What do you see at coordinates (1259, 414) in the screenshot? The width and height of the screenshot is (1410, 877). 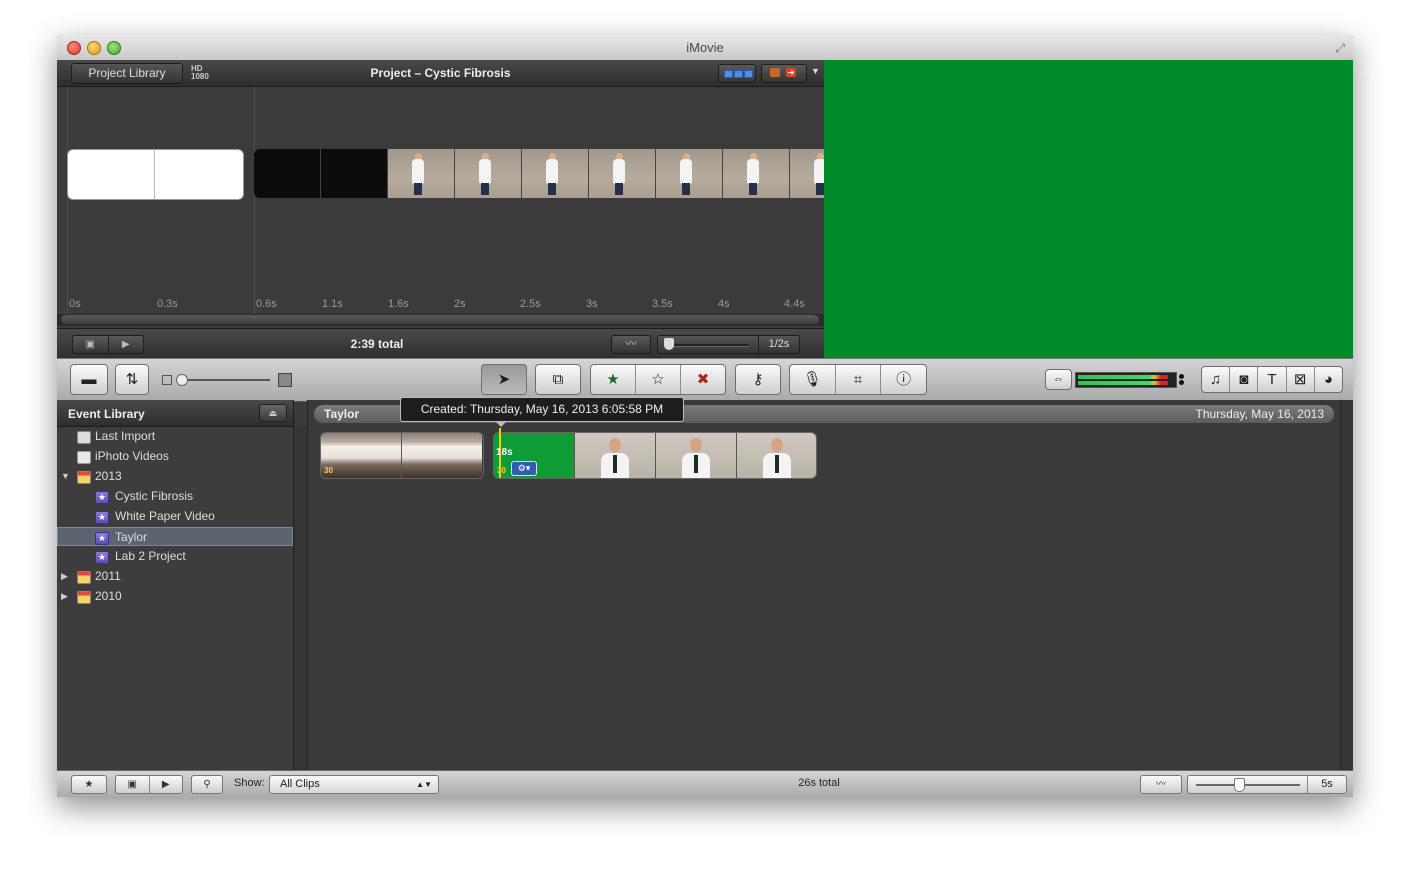 I see `event-date: Thursday, May 16, 2013` at bounding box center [1259, 414].